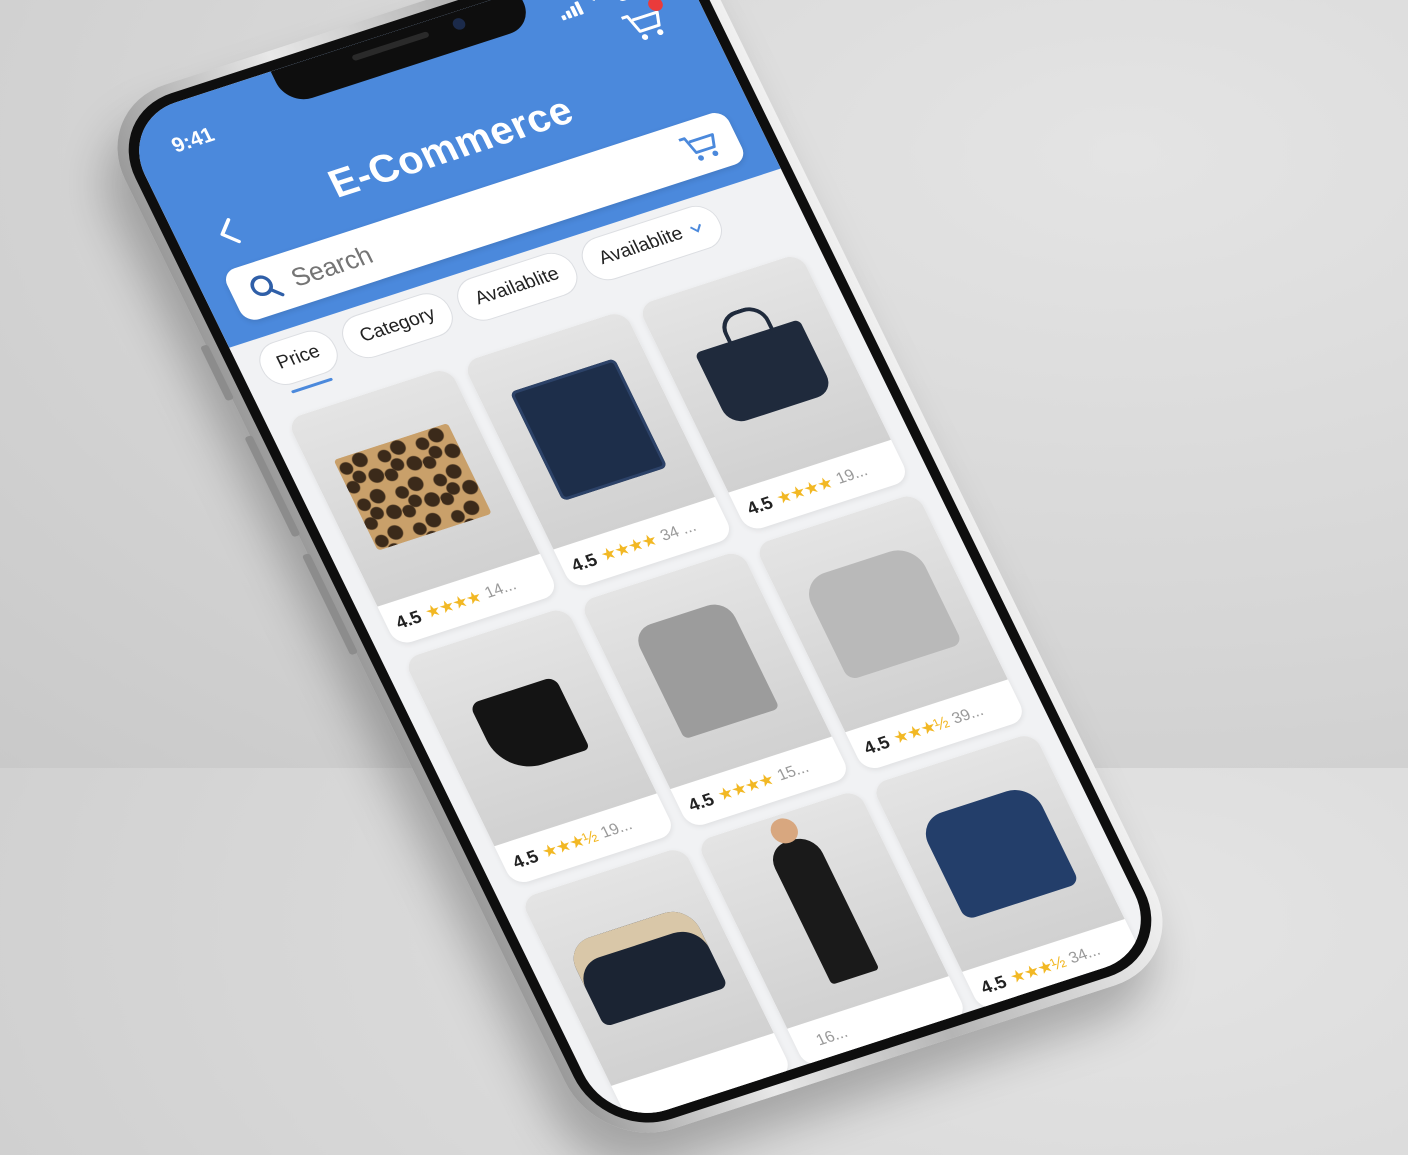 The height and width of the screenshot is (1155, 1408). Describe the element at coordinates (998, 852) in the screenshot. I see `navy-jacket-image` at that location.